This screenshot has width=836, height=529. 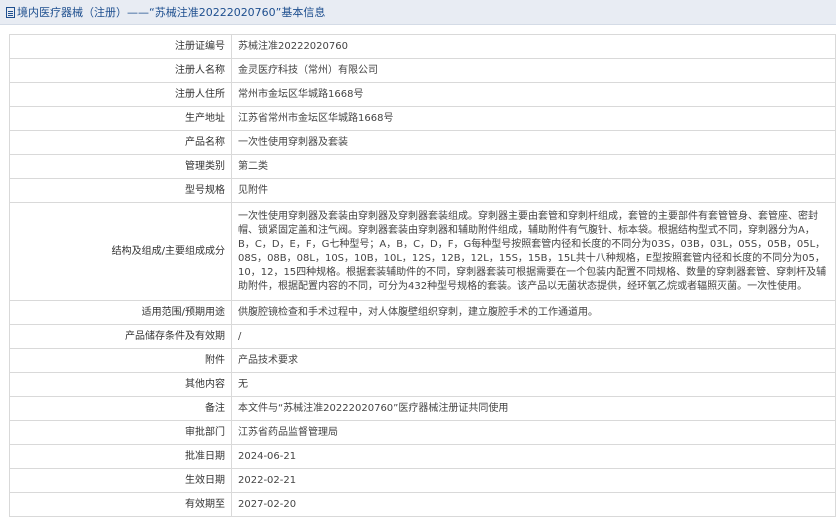 I want to click on row-storage-validity: 产品储存条件及有效期 /, so click(x=422, y=336).